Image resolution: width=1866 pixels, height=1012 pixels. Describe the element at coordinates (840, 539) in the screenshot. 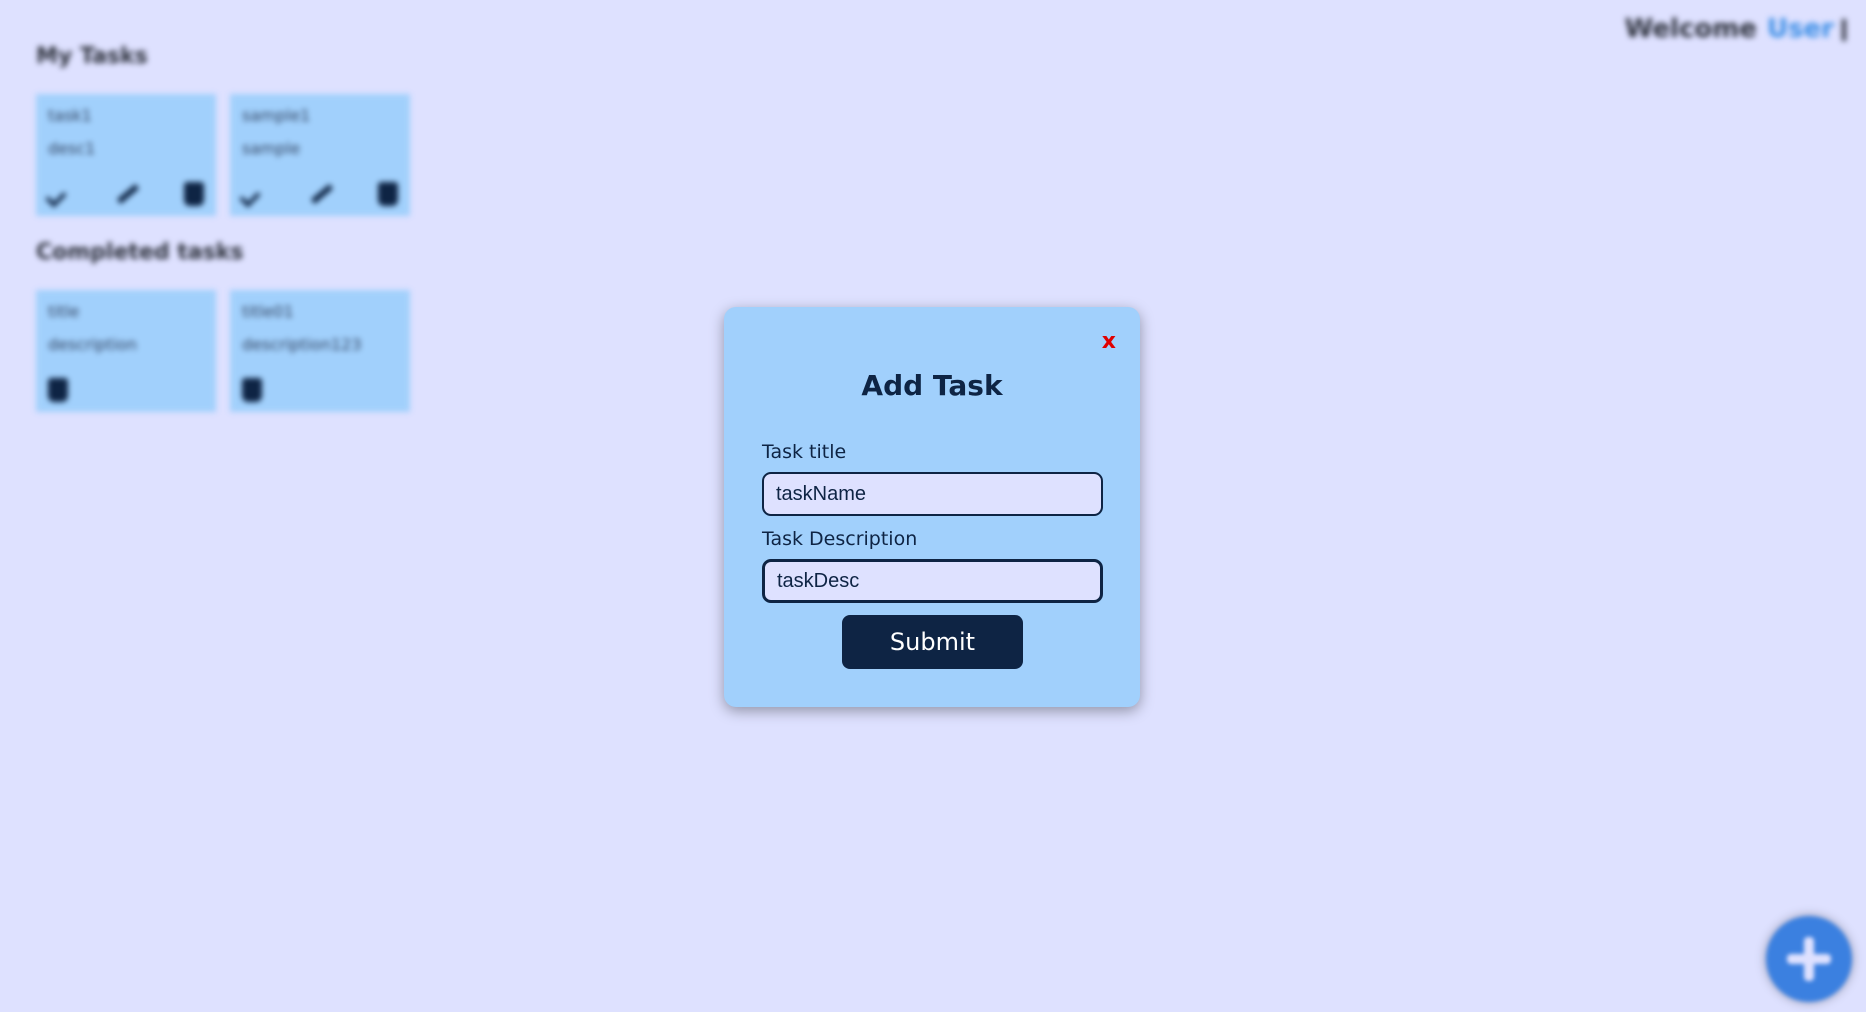

I see `task-description-label: Task Description` at that location.